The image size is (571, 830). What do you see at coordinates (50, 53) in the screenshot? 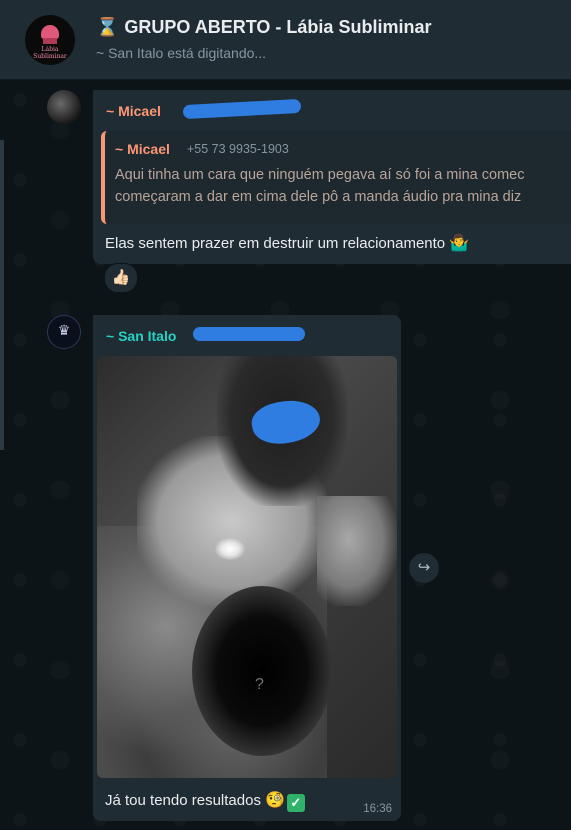
I see `group-avatar-text: Lábia Subliminar` at bounding box center [50, 53].